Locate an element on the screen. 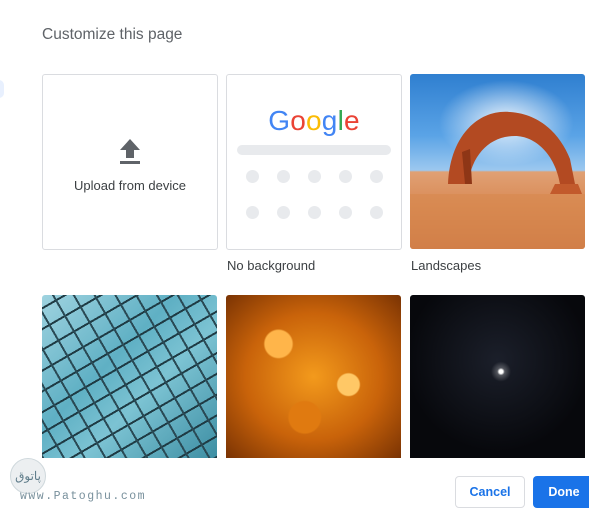 The image size is (589, 519). search-bar-placeholder is located at coordinates (314, 150).